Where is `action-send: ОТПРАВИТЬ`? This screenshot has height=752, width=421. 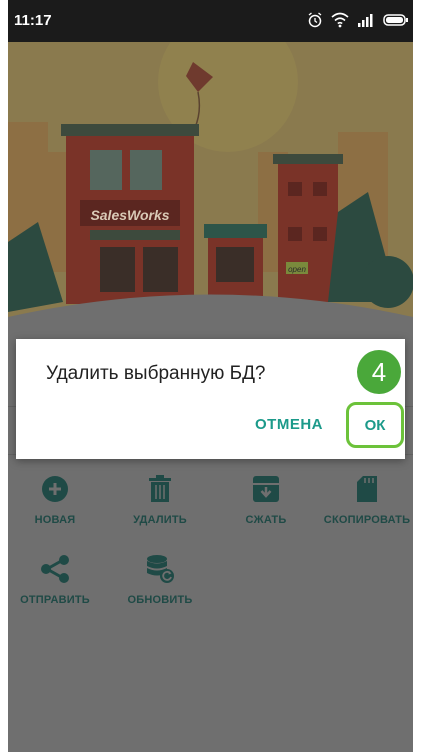
action-send: ОТПРАВИТЬ is located at coordinates (56, 580).